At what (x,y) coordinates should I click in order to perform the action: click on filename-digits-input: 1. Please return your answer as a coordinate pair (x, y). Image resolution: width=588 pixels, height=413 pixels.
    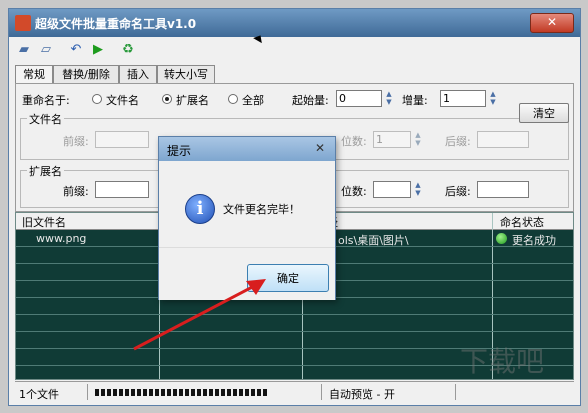
    Looking at the image, I should click on (392, 139).